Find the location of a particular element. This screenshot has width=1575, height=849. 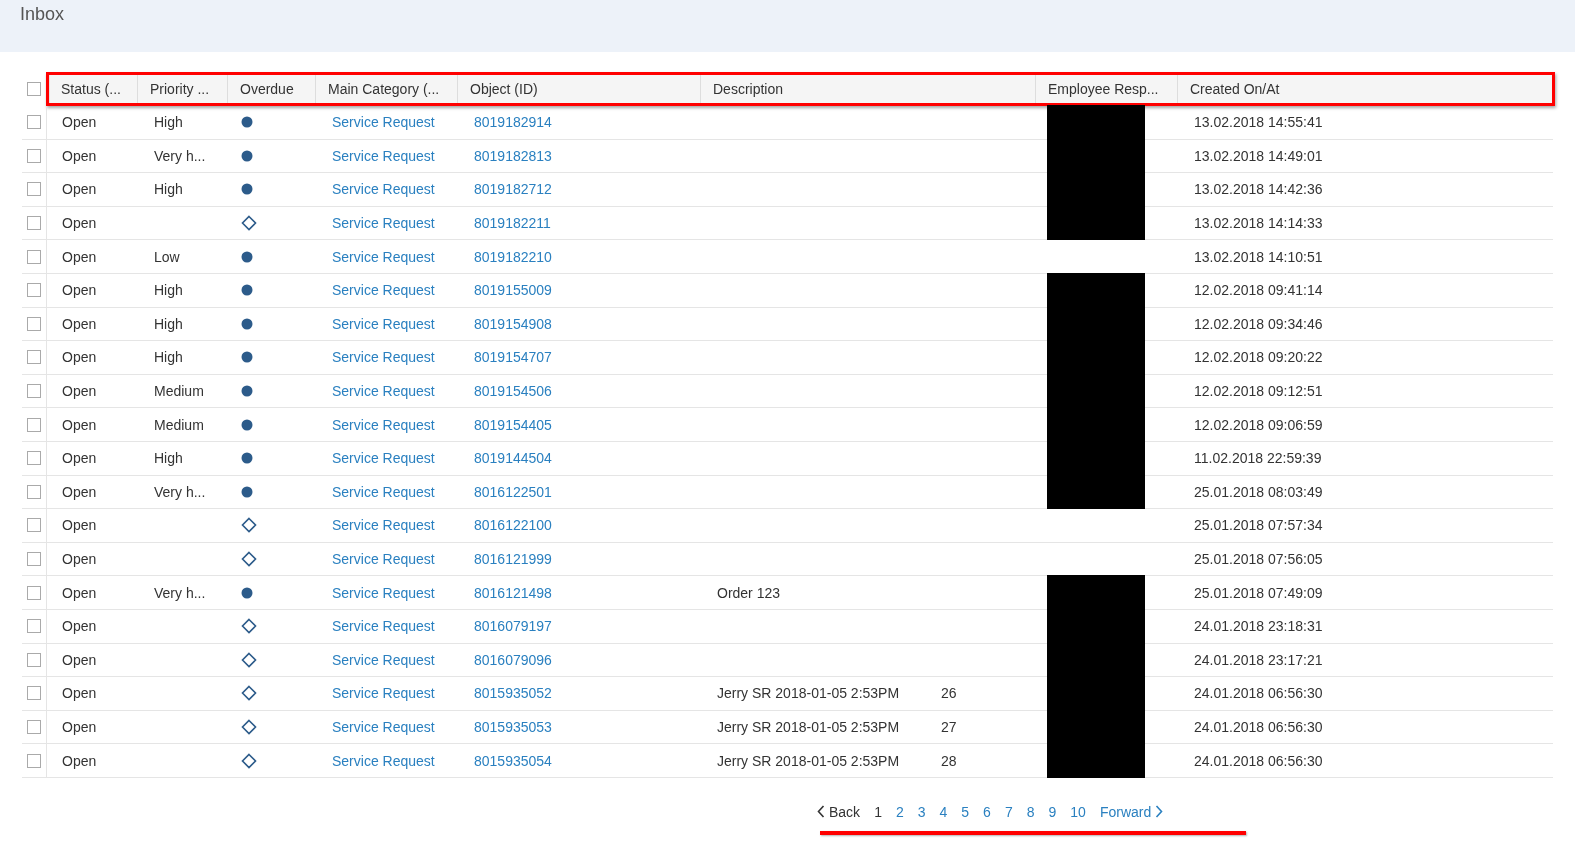

object-id-link: 8016122501 is located at coordinates (513, 491).